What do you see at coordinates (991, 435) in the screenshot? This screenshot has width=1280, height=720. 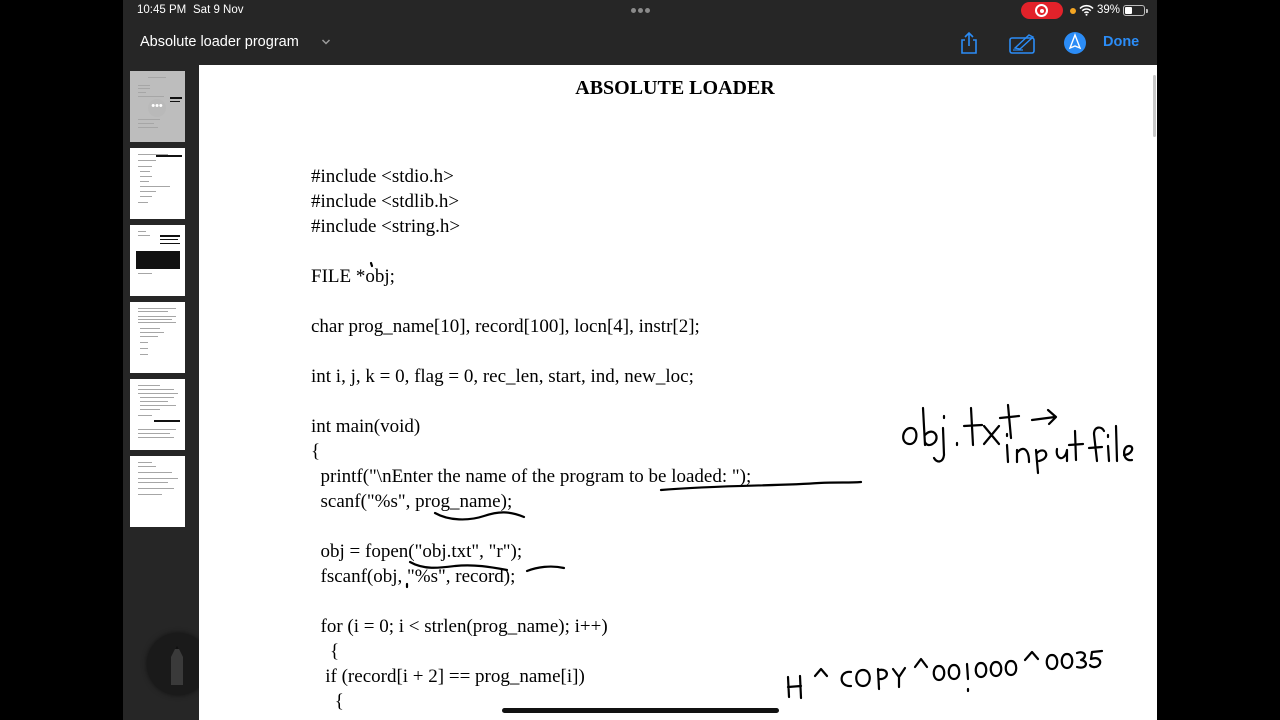 I see `ink-letter-x` at bounding box center [991, 435].